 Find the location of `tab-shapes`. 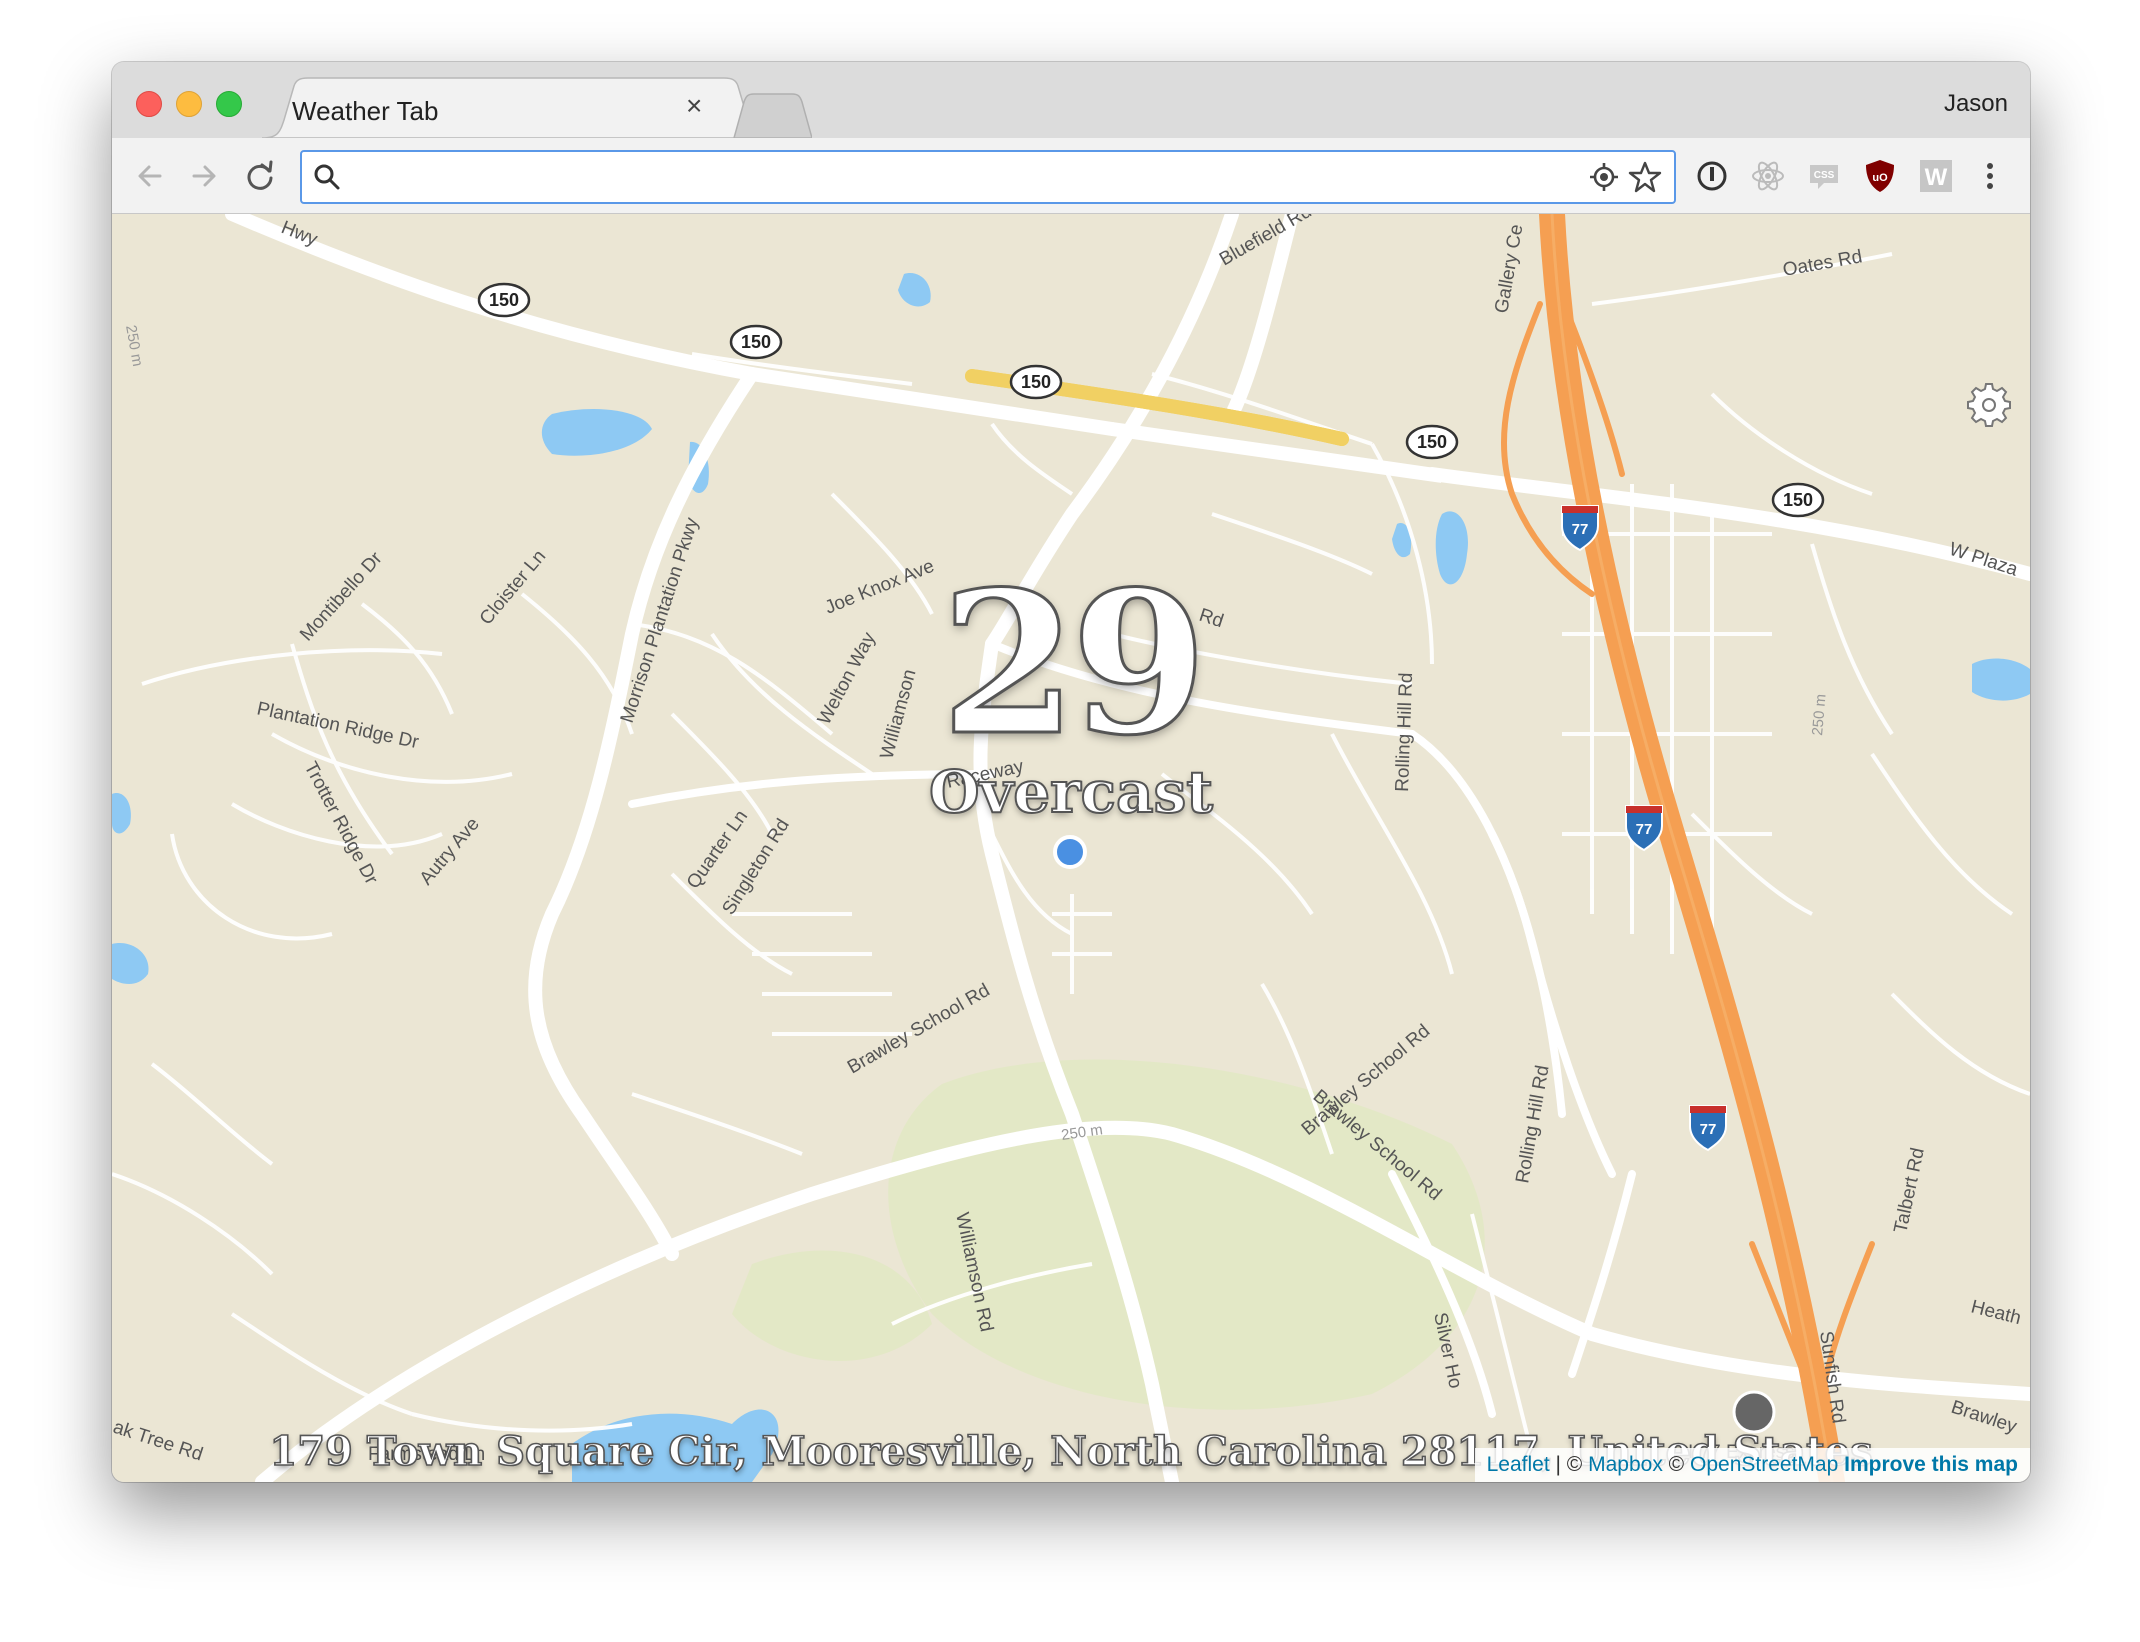

tab-shapes is located at coordinates (536, 107).